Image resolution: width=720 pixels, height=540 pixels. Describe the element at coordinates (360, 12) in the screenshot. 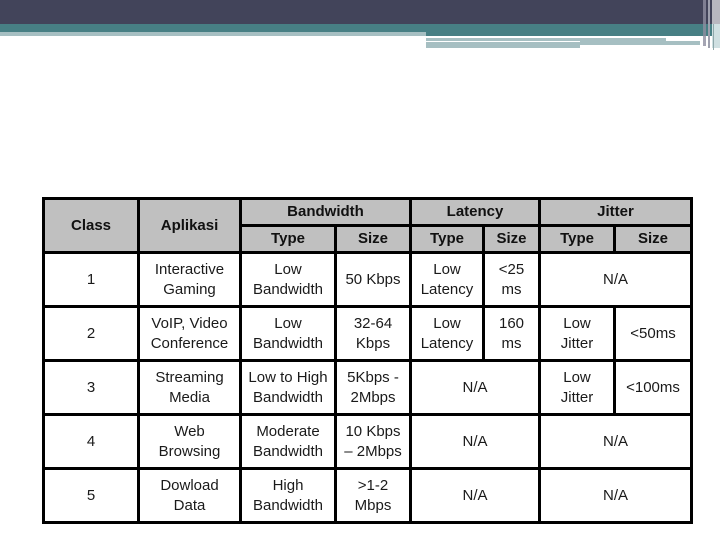

I see `slide-header-band` at that location.